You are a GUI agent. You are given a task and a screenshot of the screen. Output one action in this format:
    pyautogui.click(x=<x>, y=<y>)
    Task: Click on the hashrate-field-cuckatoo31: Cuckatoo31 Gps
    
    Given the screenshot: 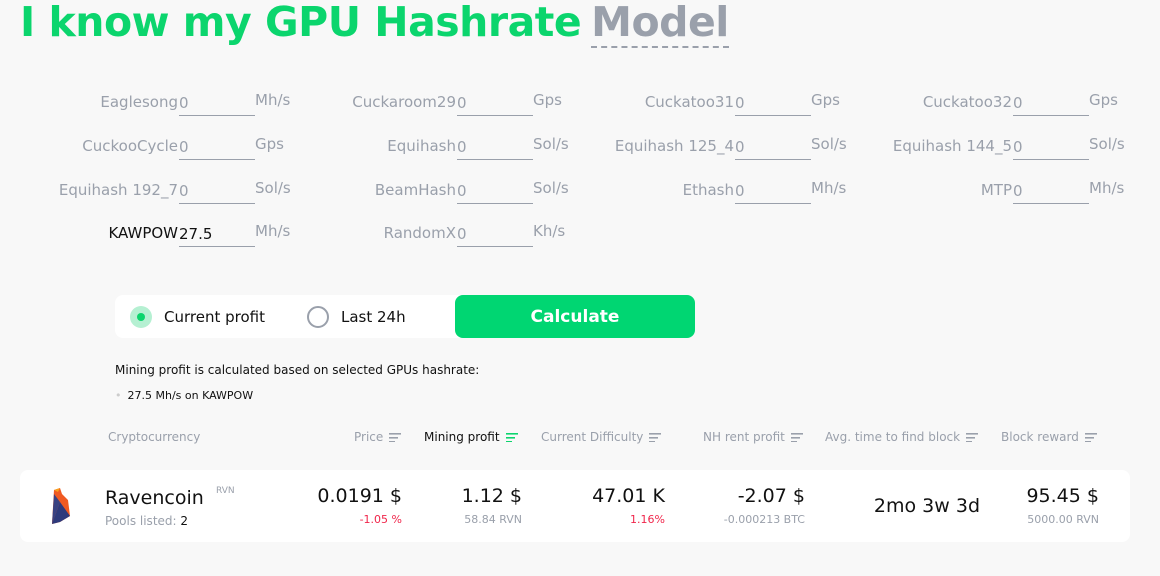 What is the action you would take?
    pyautogui.click(x=716, y=101)
    